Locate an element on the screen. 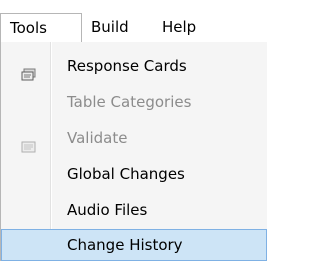 The image size is (320, 261). validate-icon is located at coordinates (29, 142).